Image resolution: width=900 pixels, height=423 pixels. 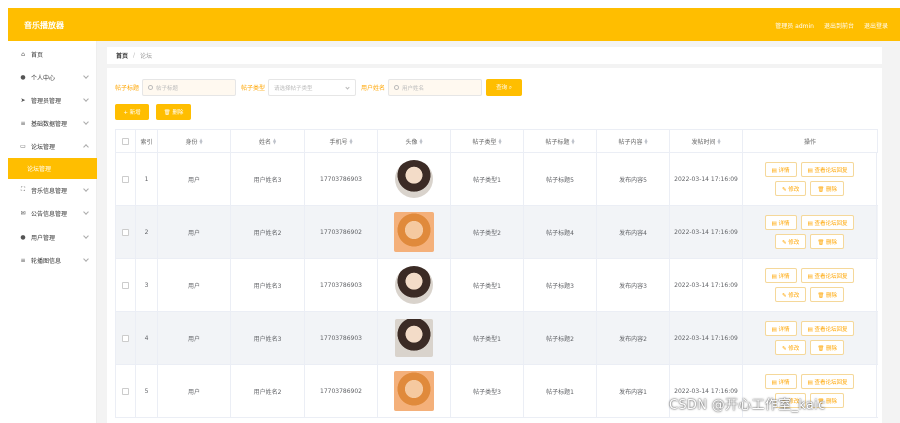 I want to click on cell-title: 帖子标题2, so click(x=560, y=338).